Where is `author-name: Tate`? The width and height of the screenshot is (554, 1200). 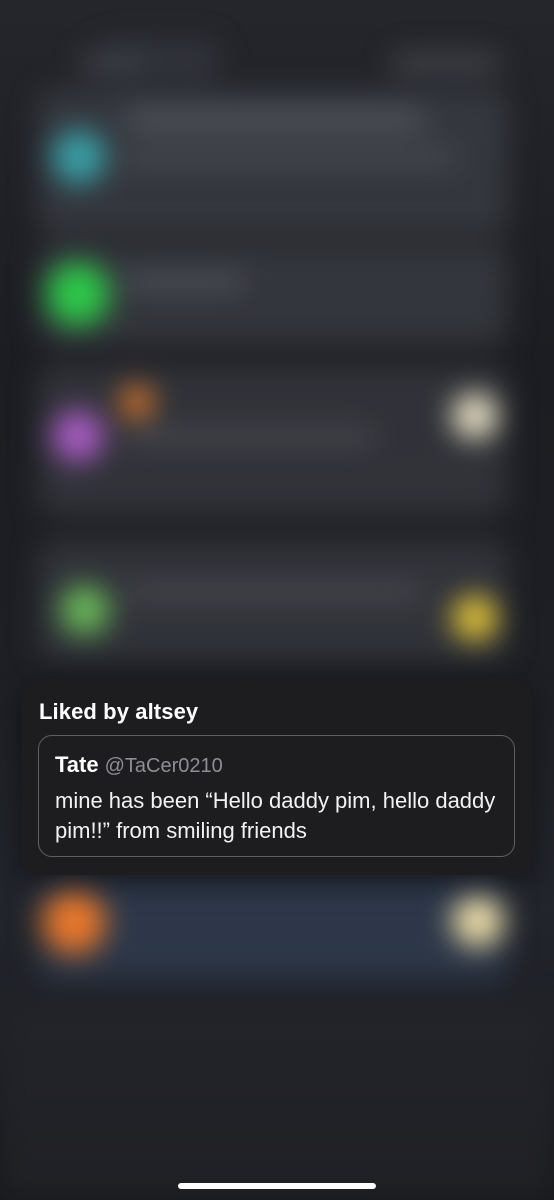
author-name: Tate is located at coordinates (77, 764).